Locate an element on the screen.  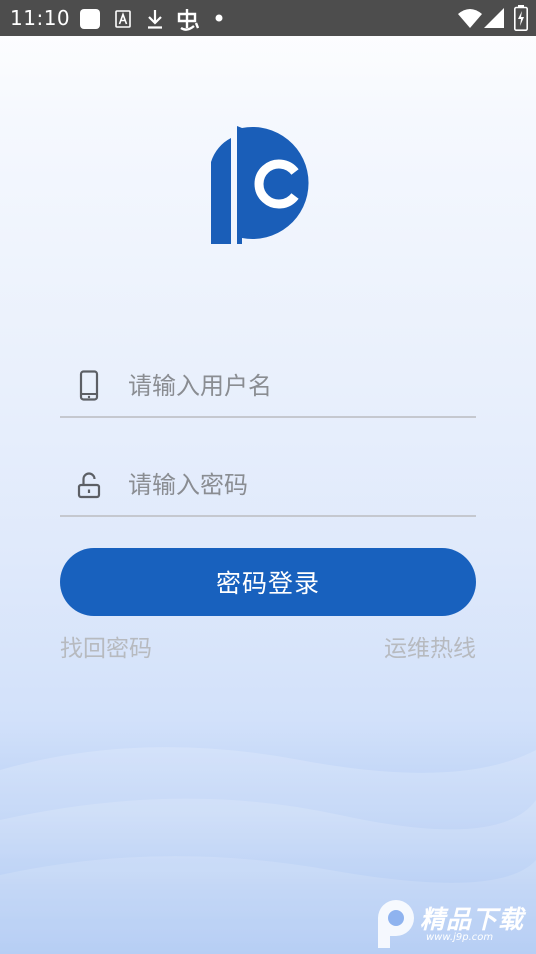
download-icon is located at coordinates (155, 19).